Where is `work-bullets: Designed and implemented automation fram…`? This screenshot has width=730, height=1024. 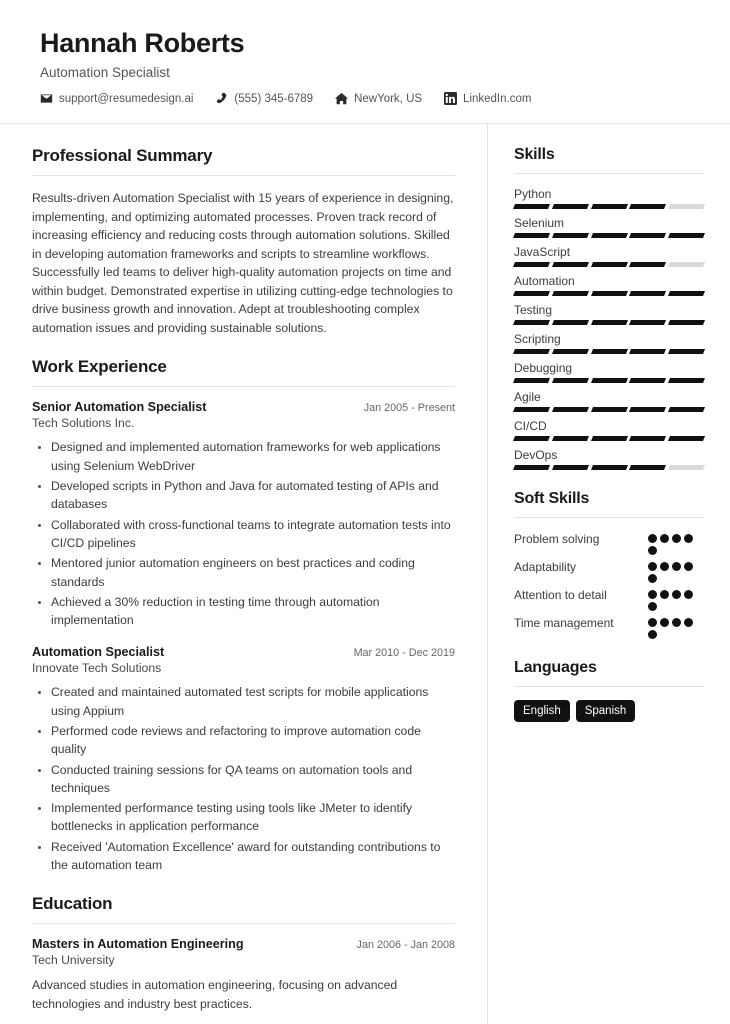 work-bullets: Designed and implemented automation fram… is located at coordinates (243, 533).